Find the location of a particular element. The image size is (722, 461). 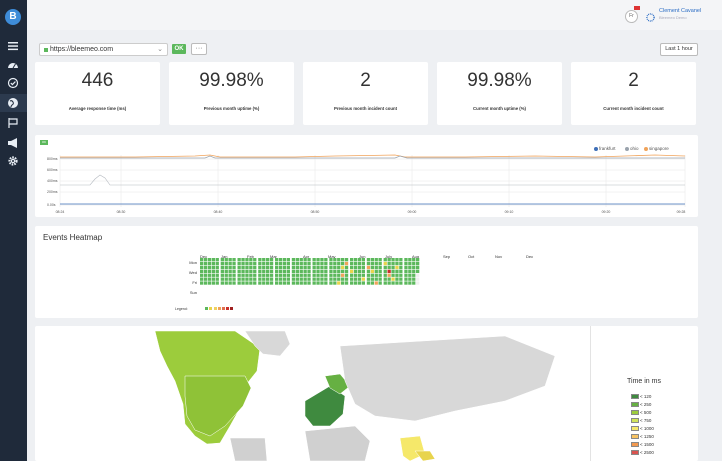

map-legend-item: < 1000 is located at coordinates (642, 428).